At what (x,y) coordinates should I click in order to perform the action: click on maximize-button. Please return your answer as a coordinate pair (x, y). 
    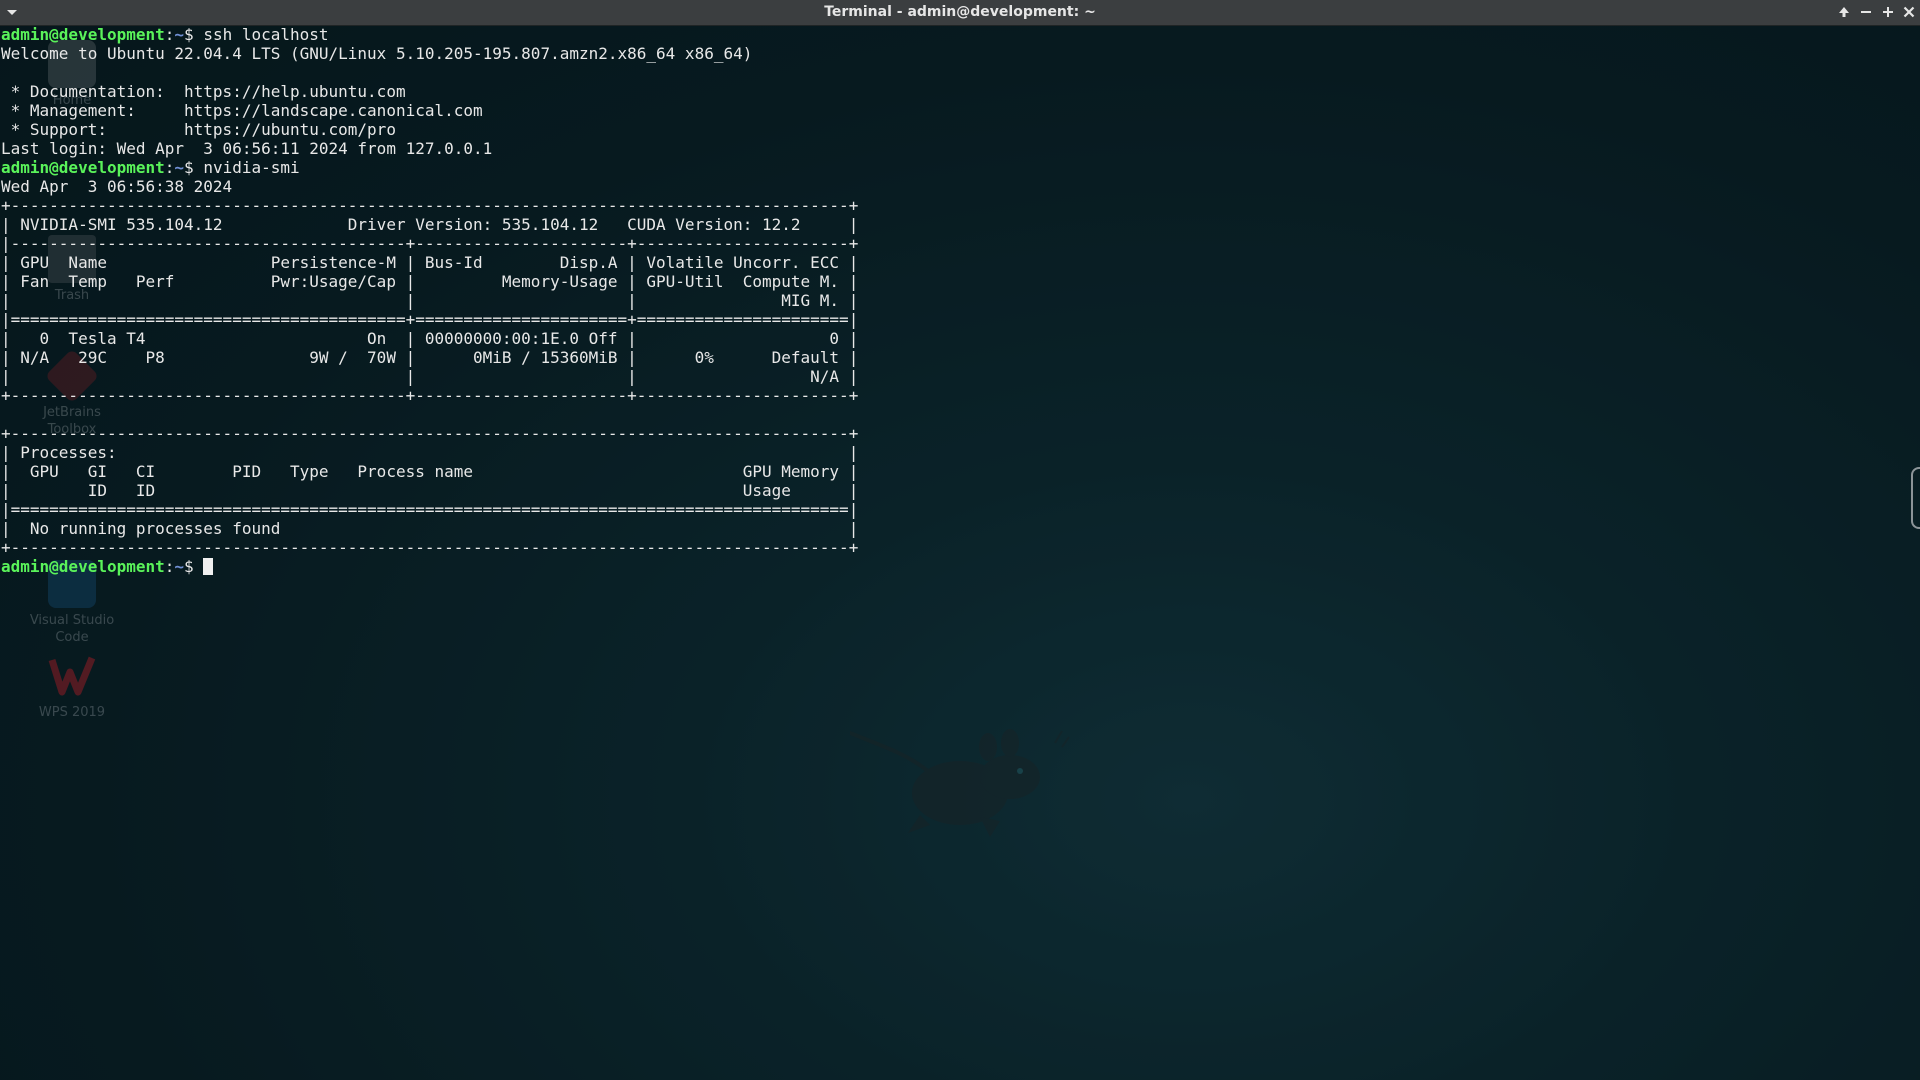
    Looking at the image, I should click on (1888, 12).